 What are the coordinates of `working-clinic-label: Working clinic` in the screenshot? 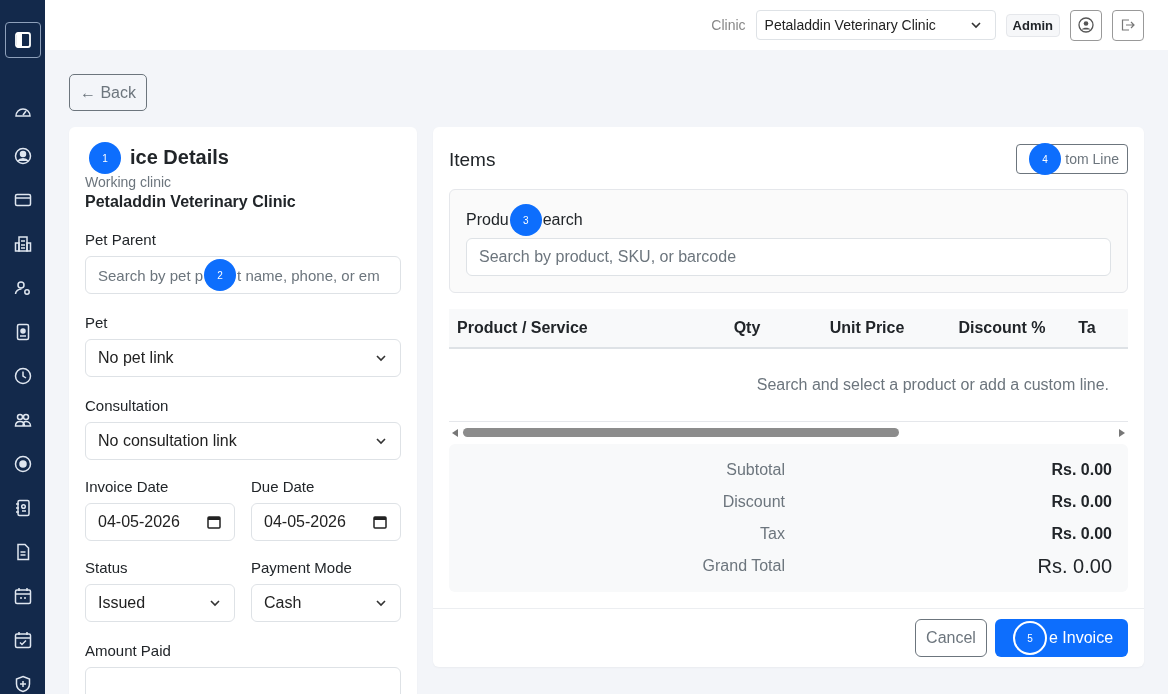 It's located at (129, 182).